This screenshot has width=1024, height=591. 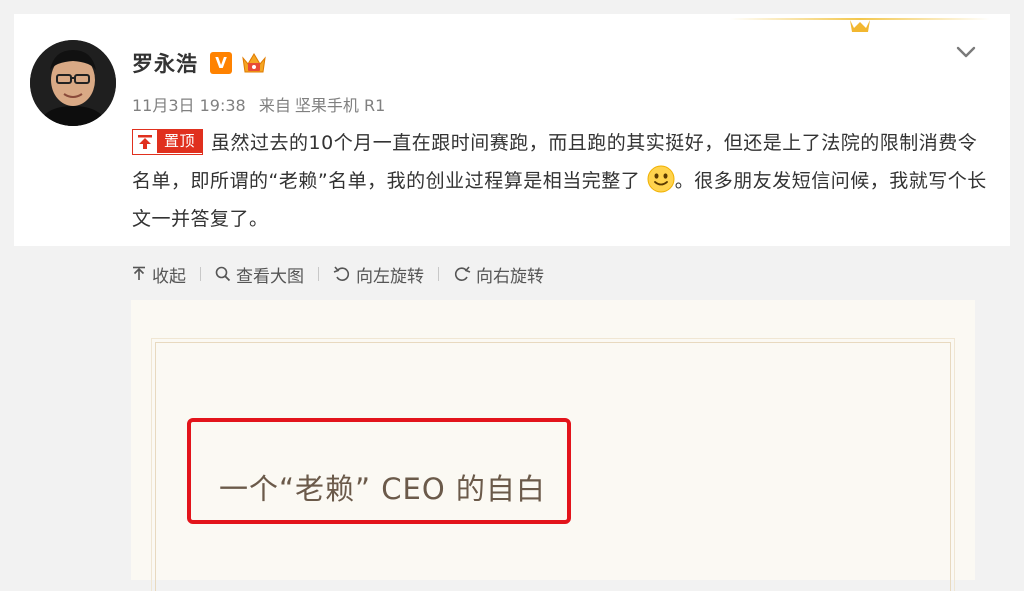 I want to click on upload-icon, so click(x=139, y=273).